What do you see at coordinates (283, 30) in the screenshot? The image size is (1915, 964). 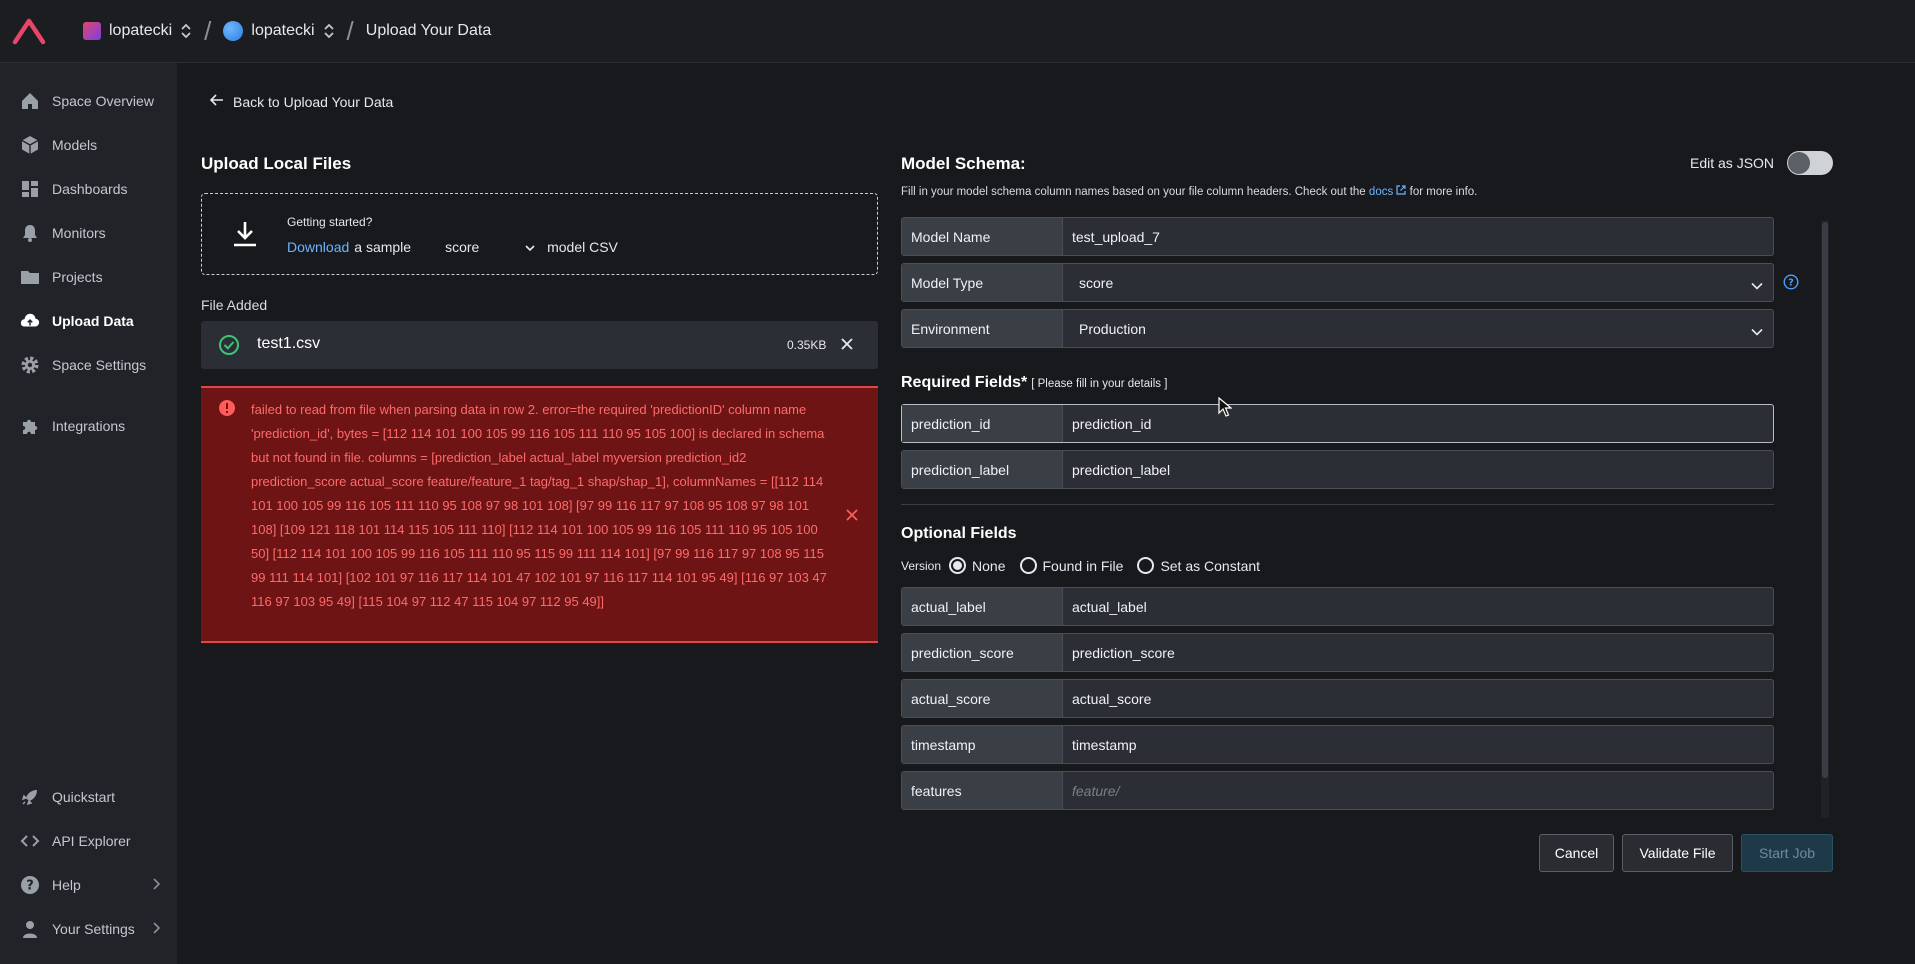 I see `space-name: lopatecki` at bounding box center [283, 30].